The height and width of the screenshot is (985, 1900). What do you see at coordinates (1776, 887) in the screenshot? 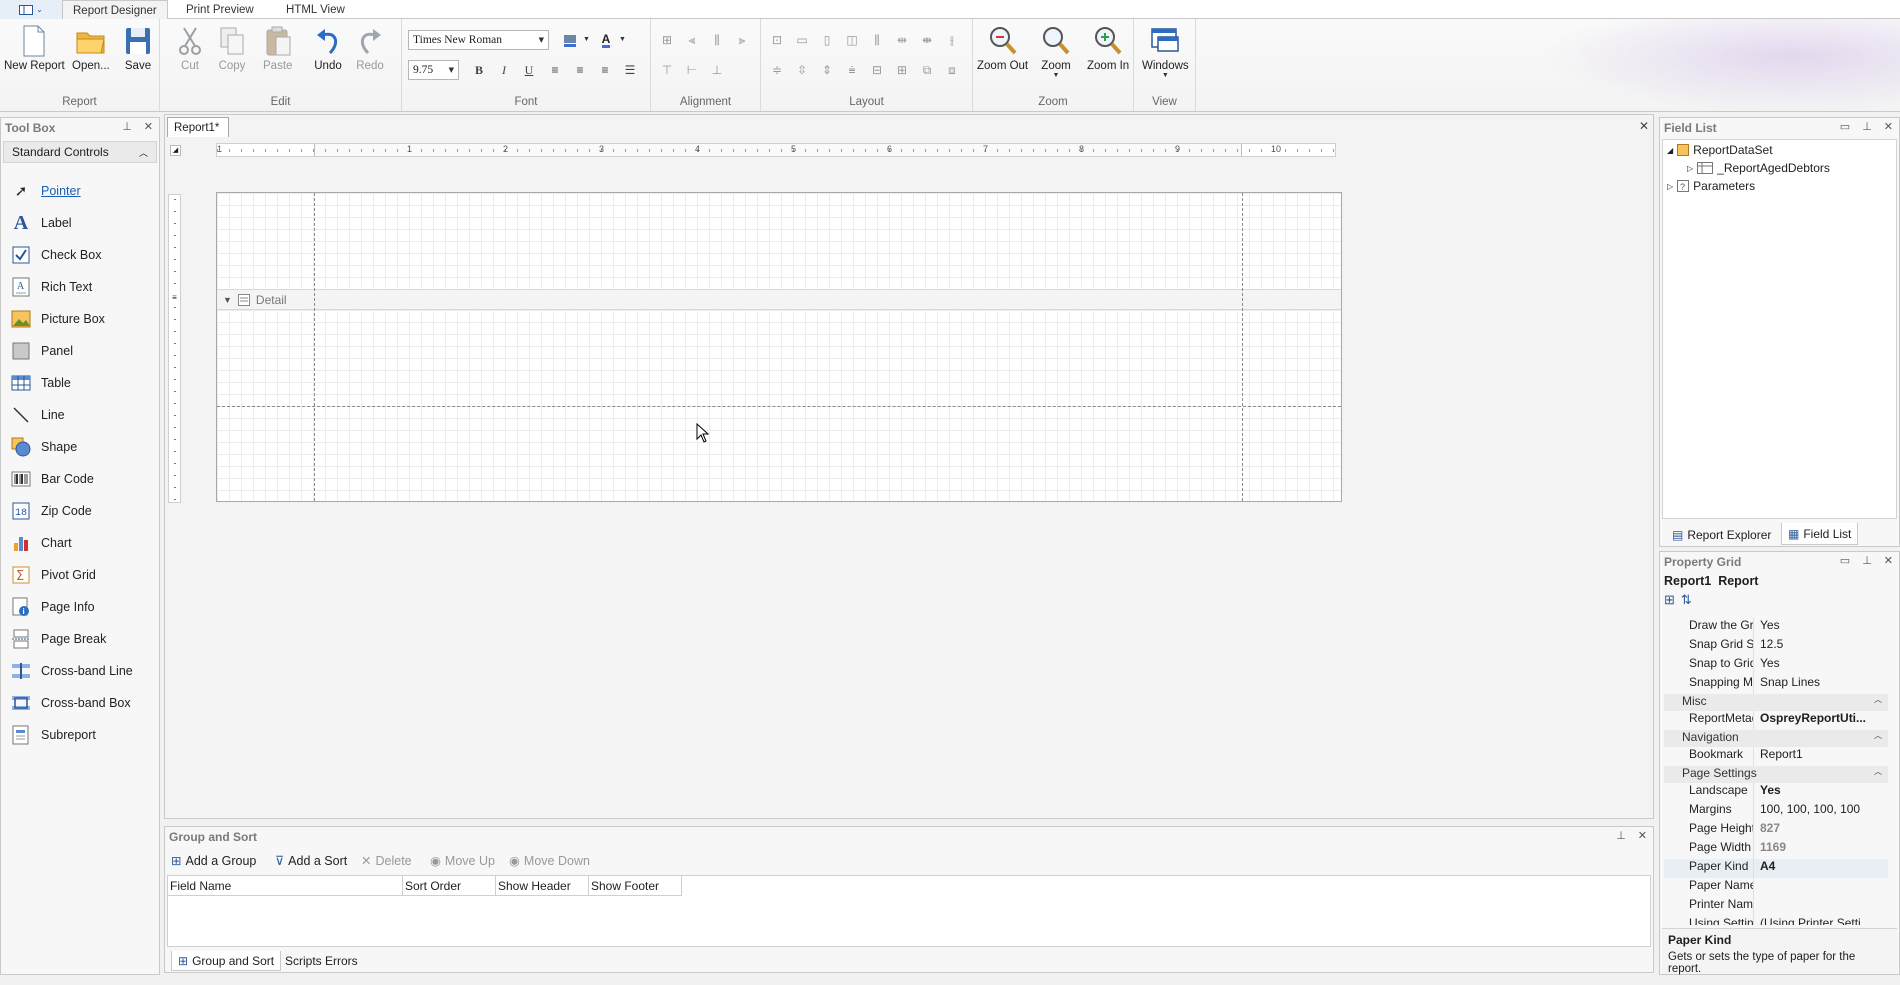
I see `property-row: Paper Name` at bounding box center [1776, 887].